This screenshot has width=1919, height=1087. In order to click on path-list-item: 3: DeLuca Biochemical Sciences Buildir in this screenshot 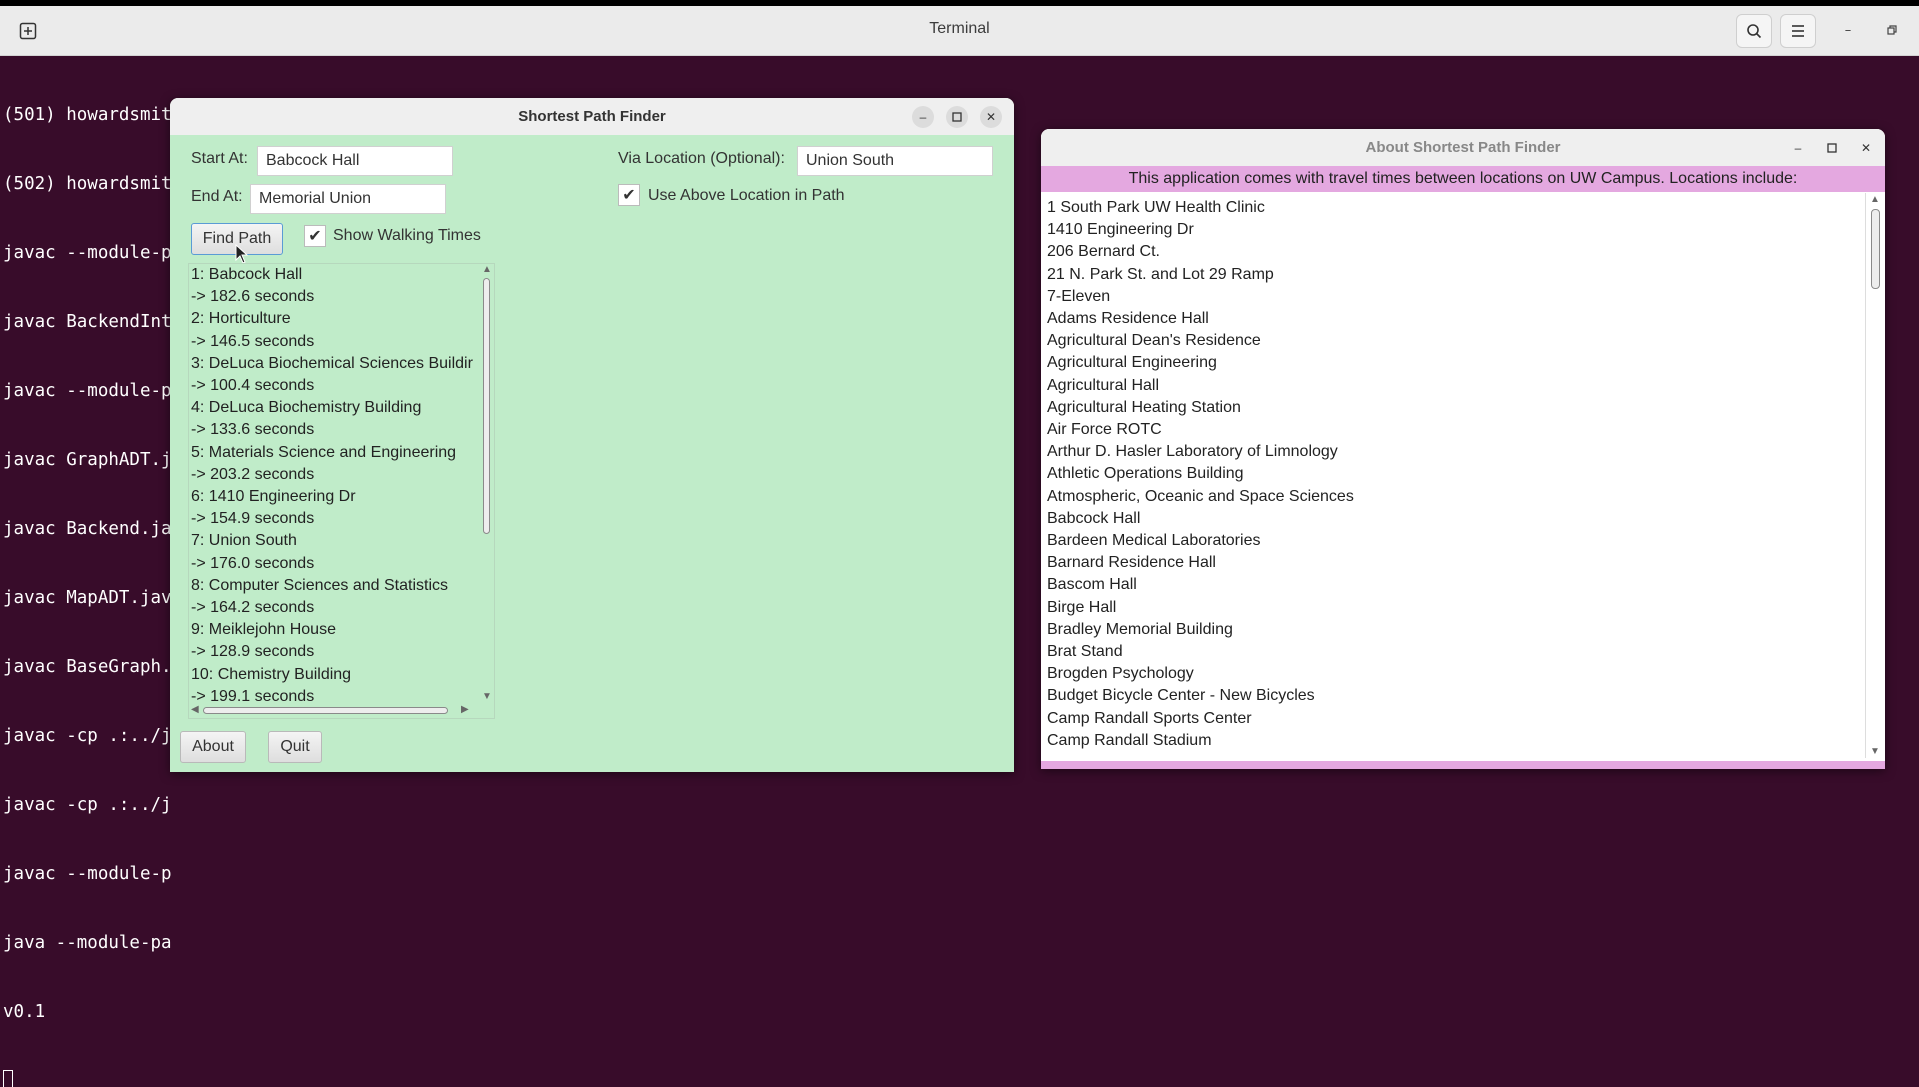, I will do `click(332, 364)`.